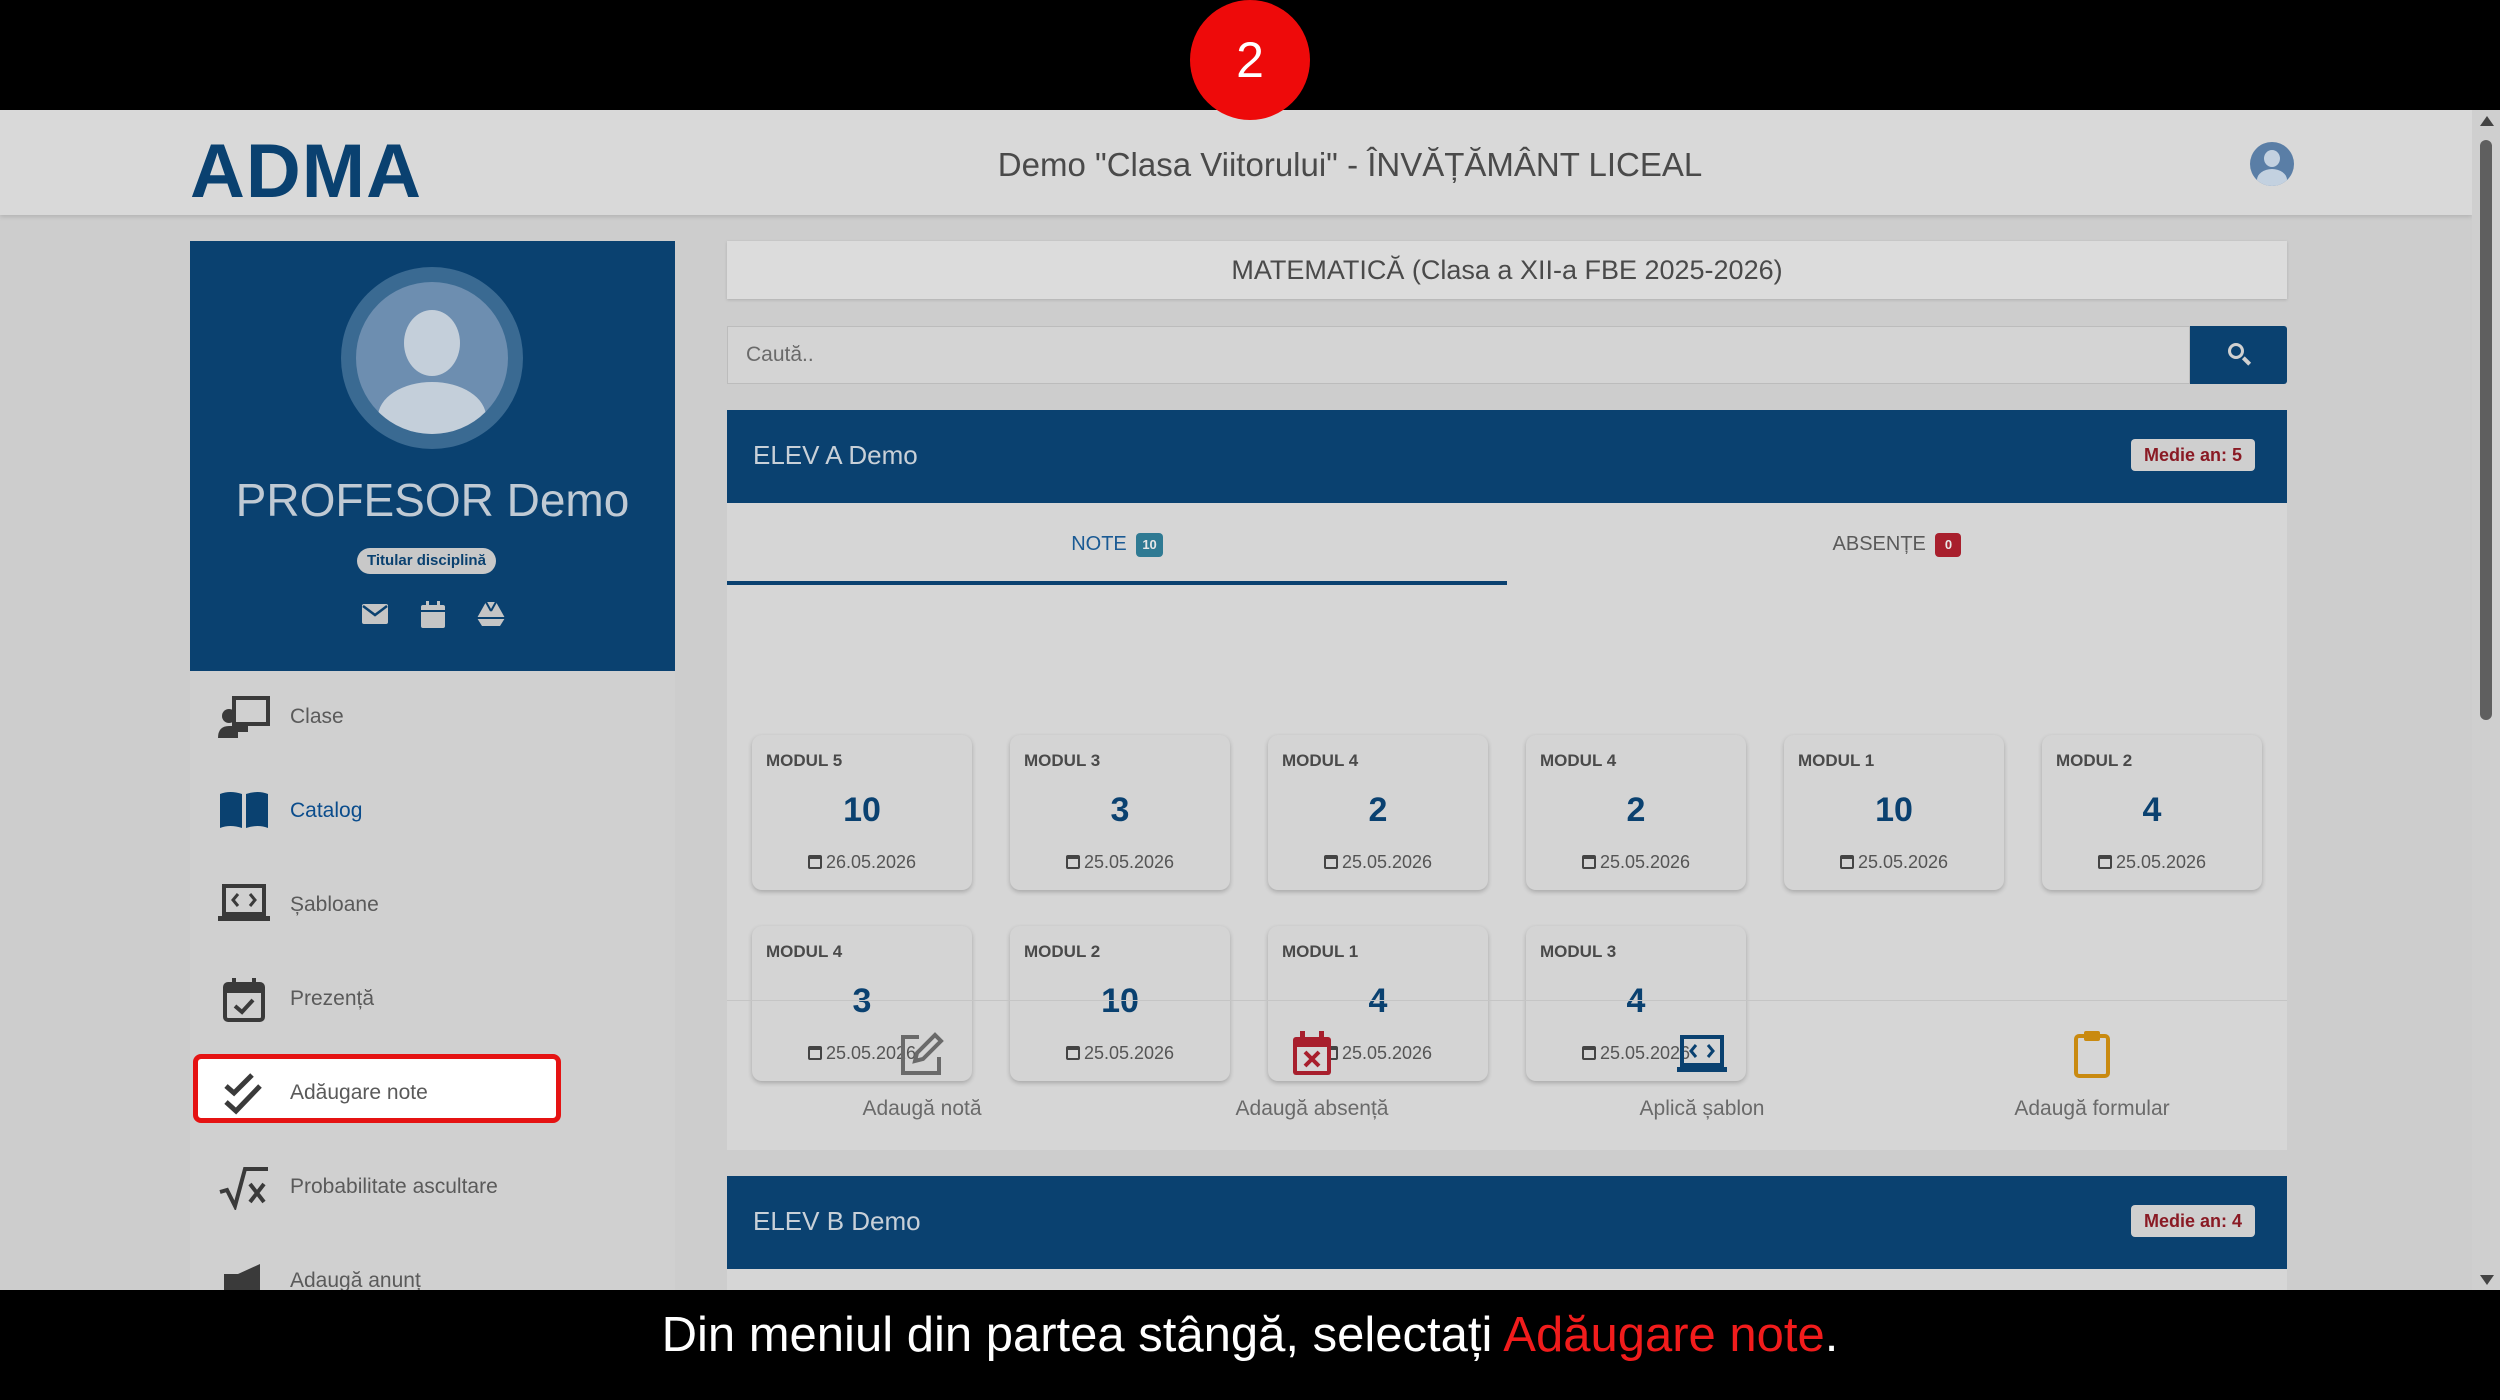  I want to click on sidebar-item-catalog: Catalog, so click(432, 812).